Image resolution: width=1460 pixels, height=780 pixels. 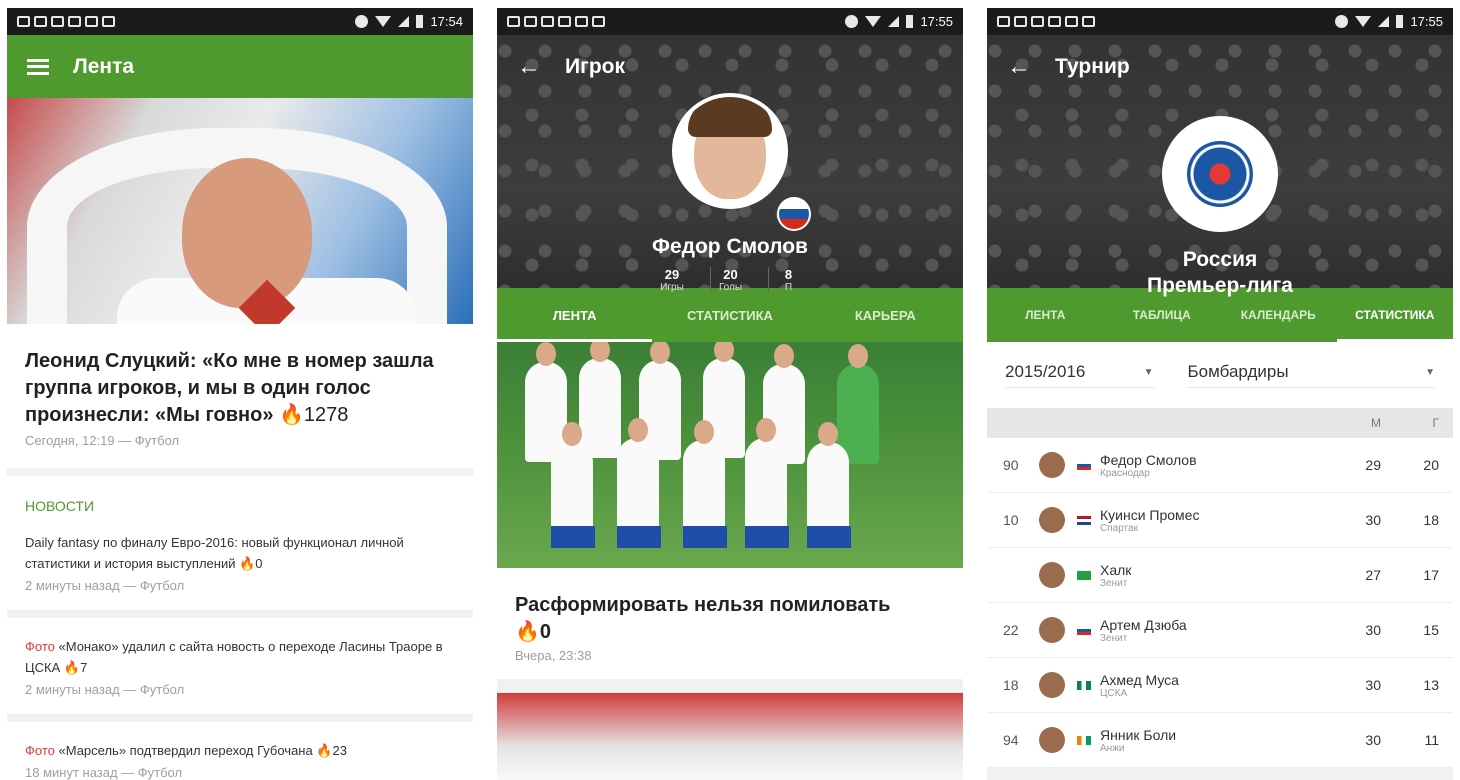 What do you see at coordinates (1220, 575) in the screenshot?
I see `table-row: Халк Зенит 27 17` at bounding box center [1220, 575].